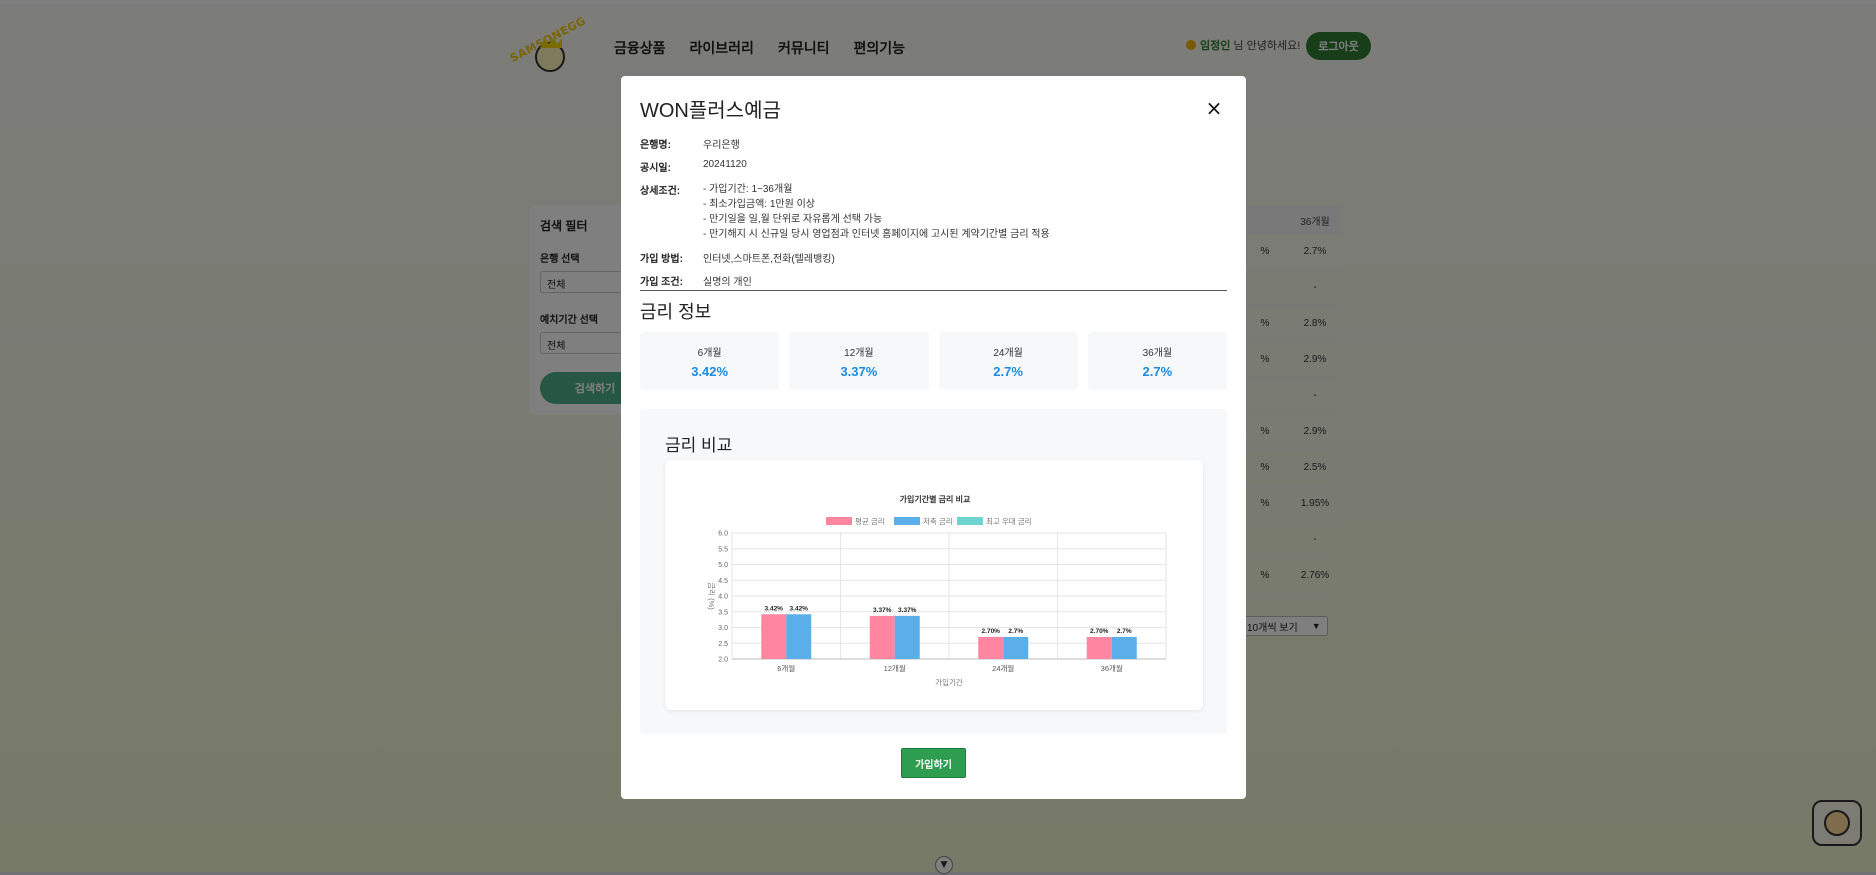 This screenshot has width=1876, height=875. I want to click on conditions-label: 상세조건:, so click(660, 191).